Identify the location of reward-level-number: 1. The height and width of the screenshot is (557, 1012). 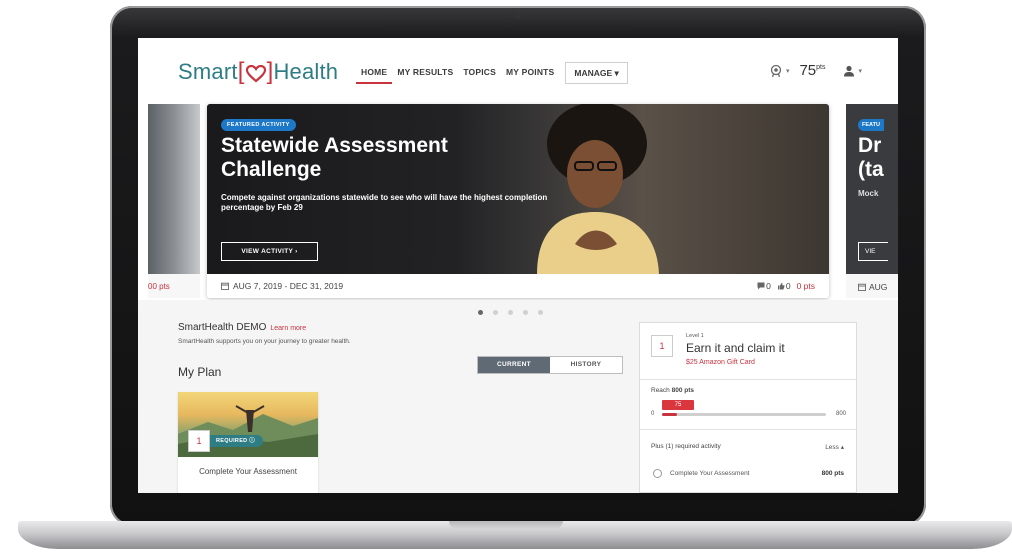
(662, 346).